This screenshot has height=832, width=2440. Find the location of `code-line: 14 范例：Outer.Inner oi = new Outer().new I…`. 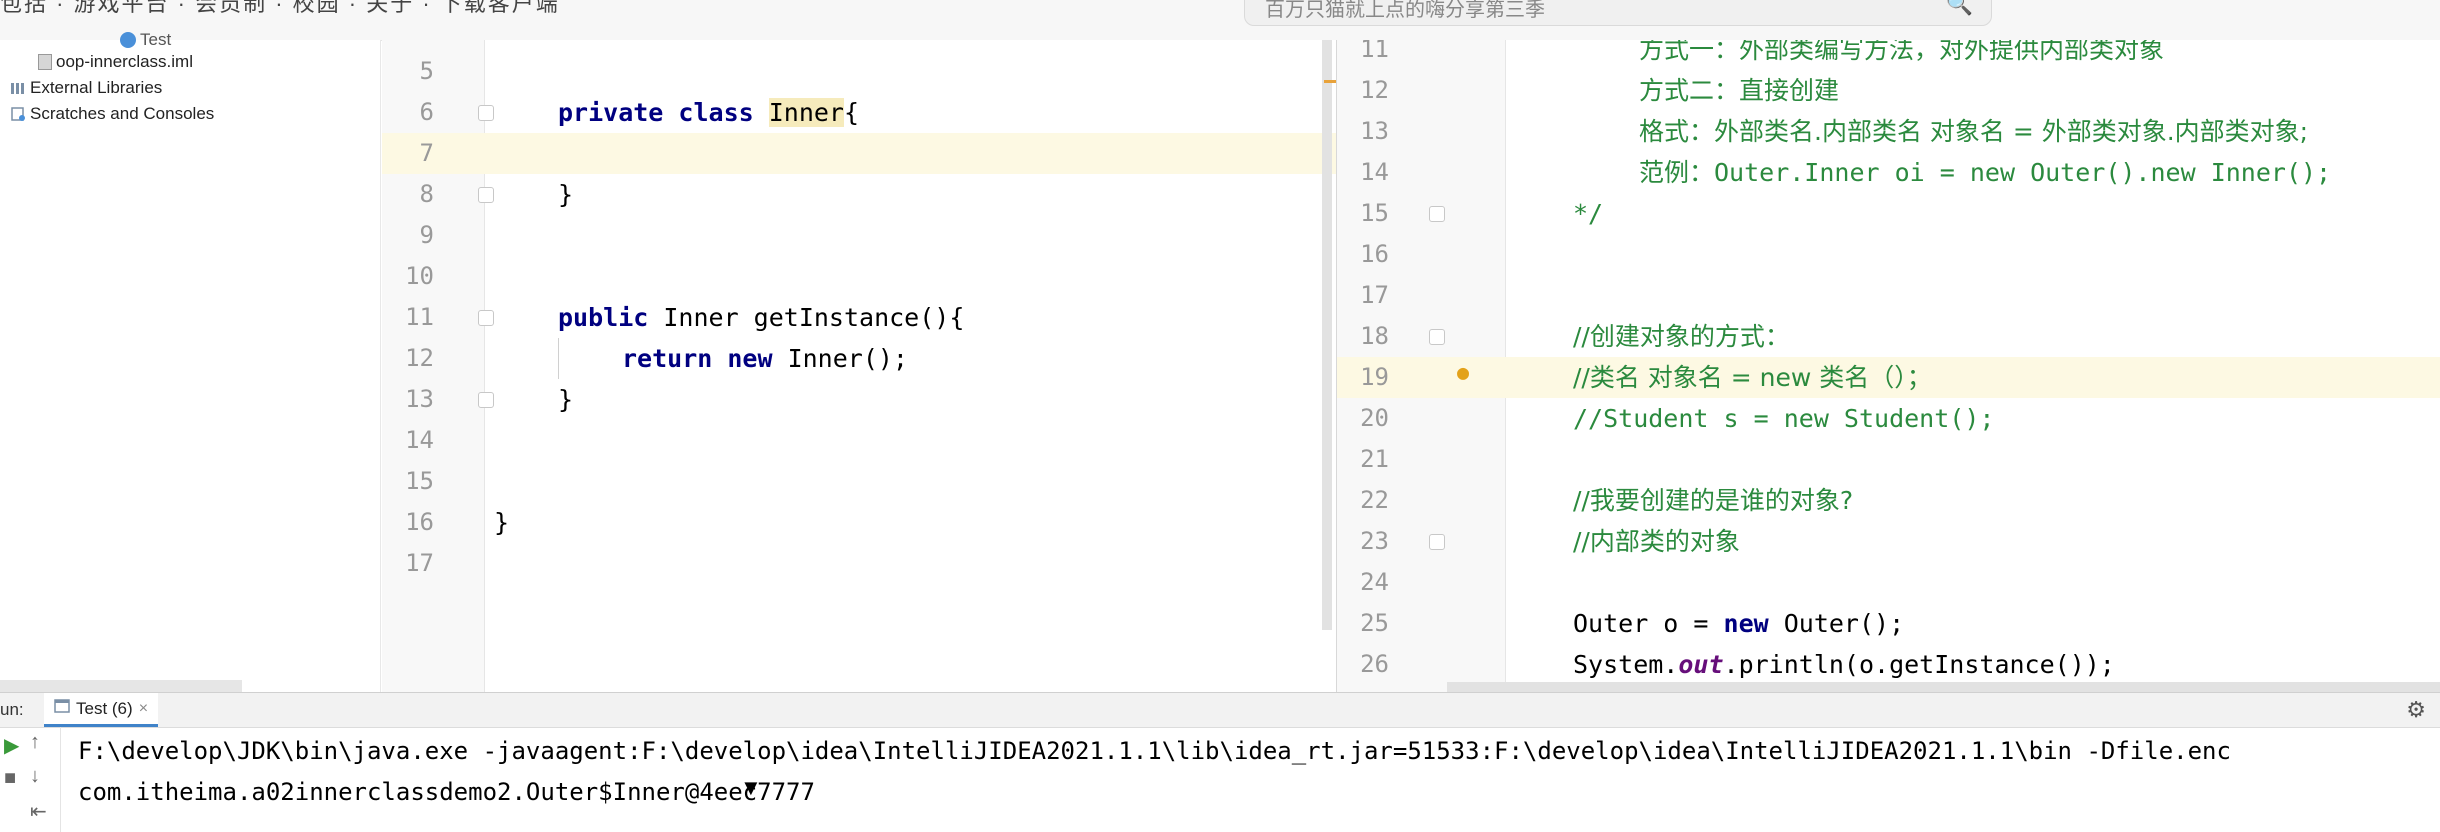

code-line: 14 范例：Outer.Inner oi = new Outer().new I… is located at coordinates (1888, 172).